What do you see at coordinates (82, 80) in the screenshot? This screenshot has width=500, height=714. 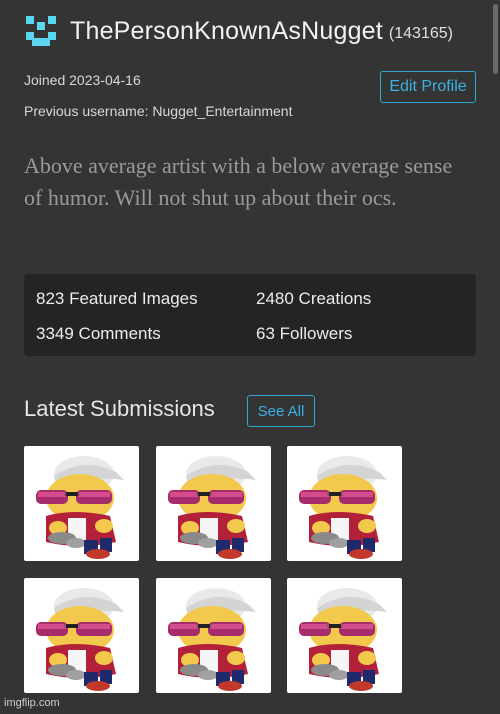 I see `joined-date: Joined 2023-04-16` at bounding box center [82, 80].